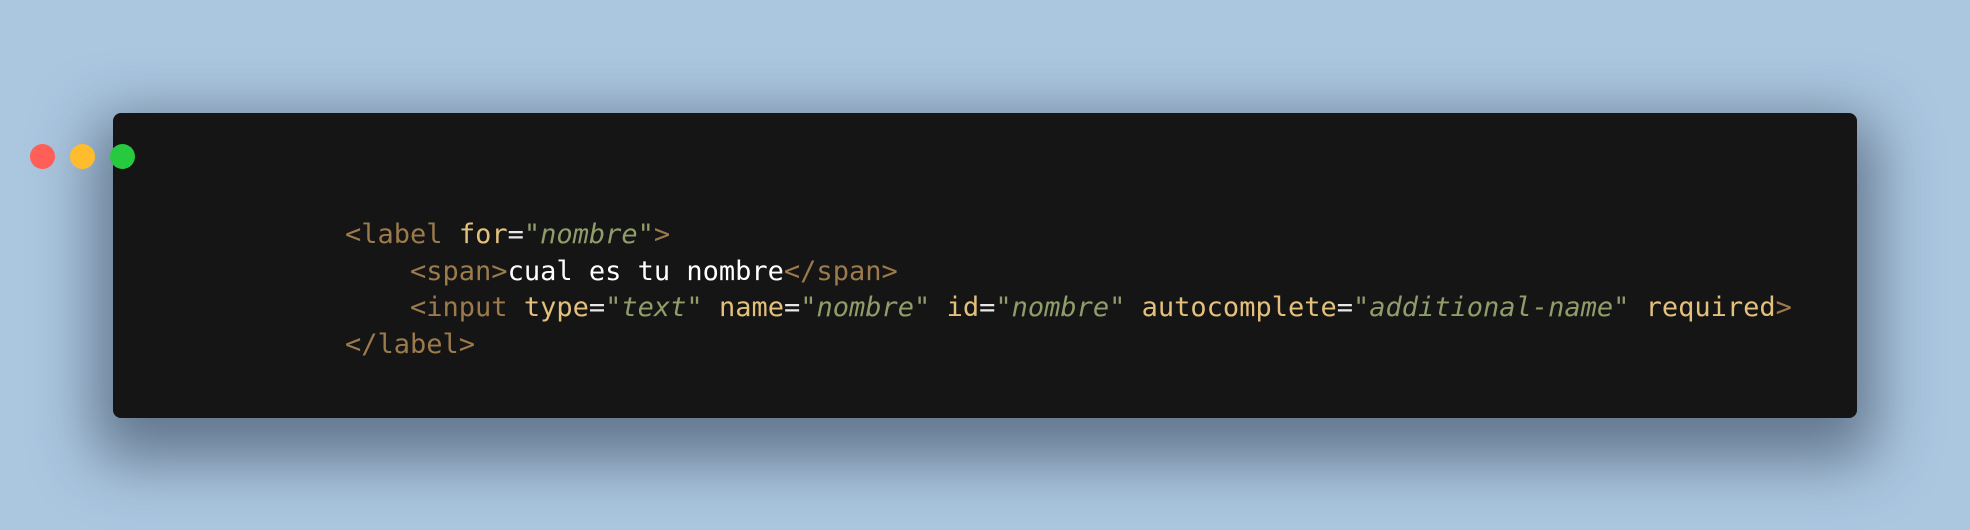  I want to click on name-value: "nombre", so click(865, 307).